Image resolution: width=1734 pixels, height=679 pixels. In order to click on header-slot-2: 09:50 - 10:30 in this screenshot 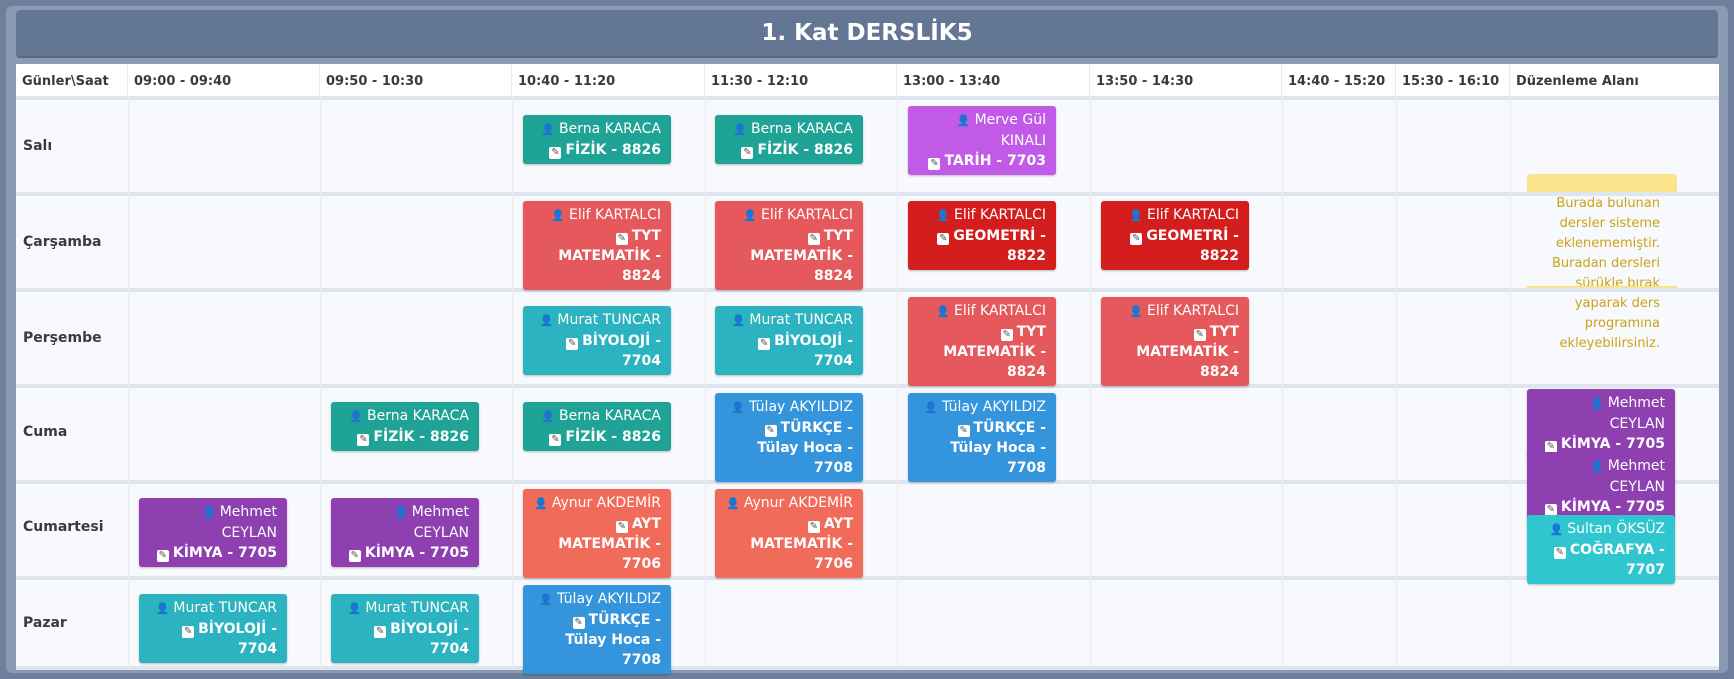, I will do `click(416, 80)`.